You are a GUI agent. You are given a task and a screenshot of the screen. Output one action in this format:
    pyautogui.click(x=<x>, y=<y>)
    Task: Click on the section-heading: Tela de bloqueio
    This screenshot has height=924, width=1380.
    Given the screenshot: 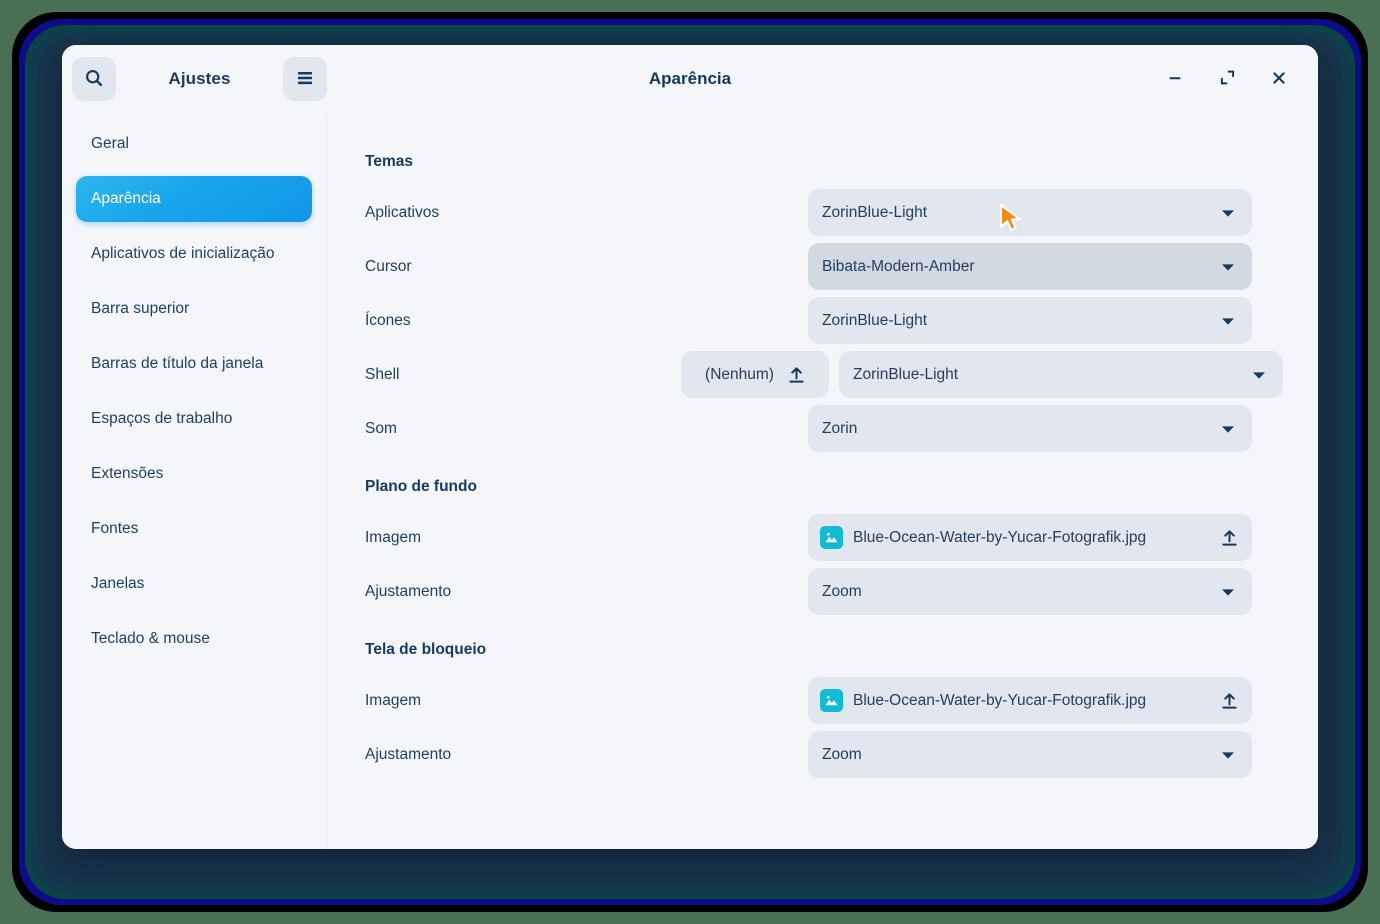 What is the action you would take?
    pyautogui.click(x=426, y=649)
    